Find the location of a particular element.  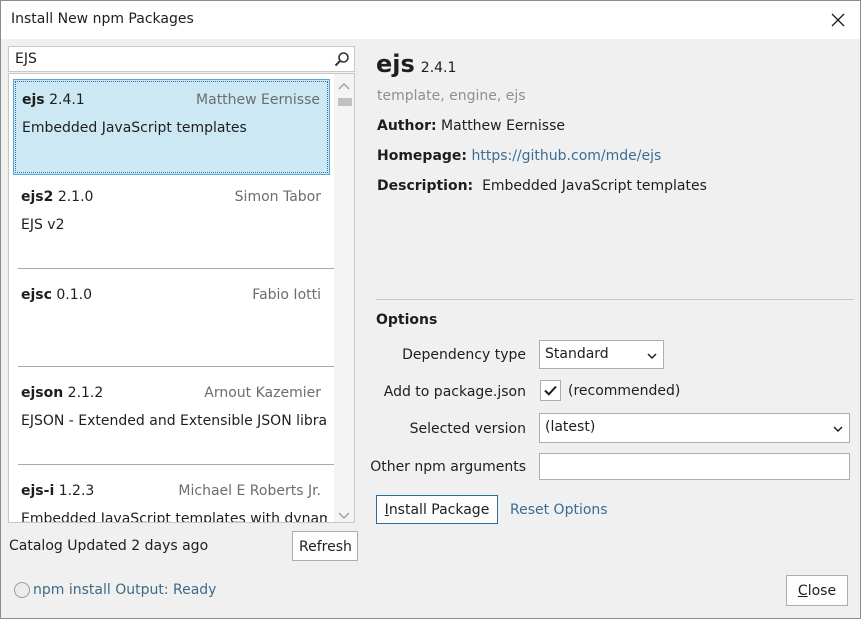

selected-version-label: Selected version is located at coordinates (467, 429).